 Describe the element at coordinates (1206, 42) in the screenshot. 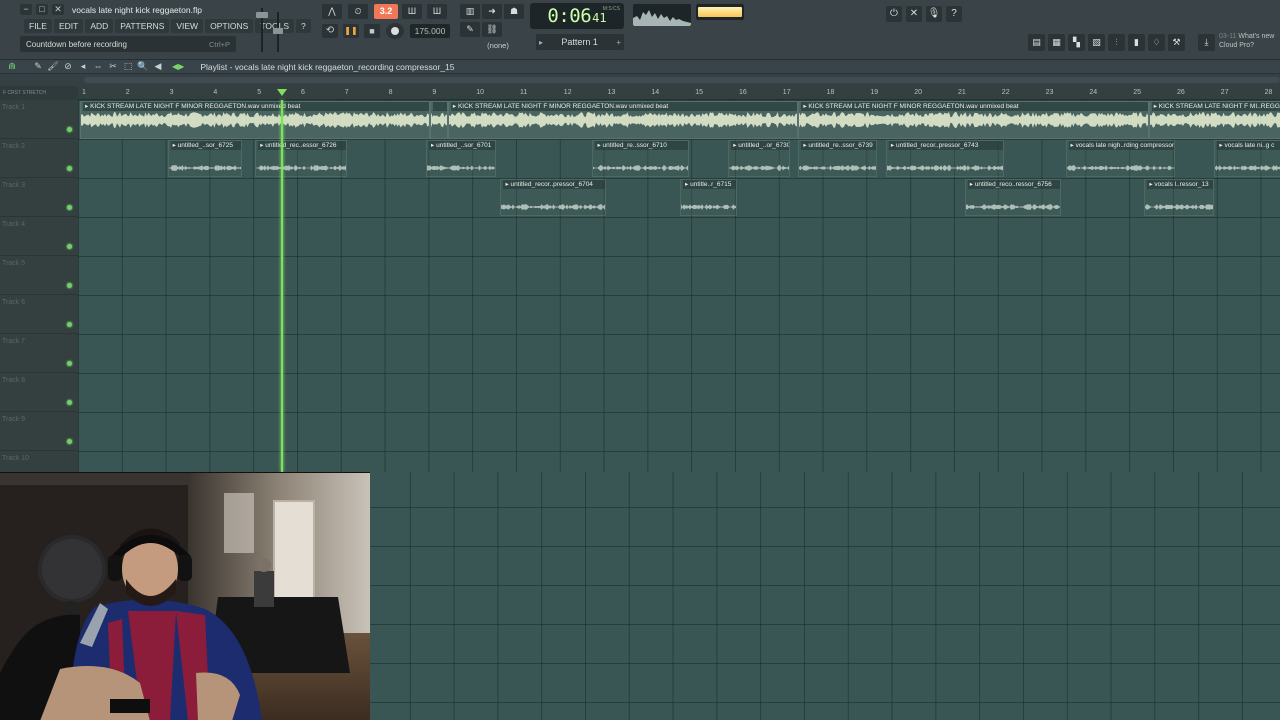

I see `download-icon: ⤓` at that location.